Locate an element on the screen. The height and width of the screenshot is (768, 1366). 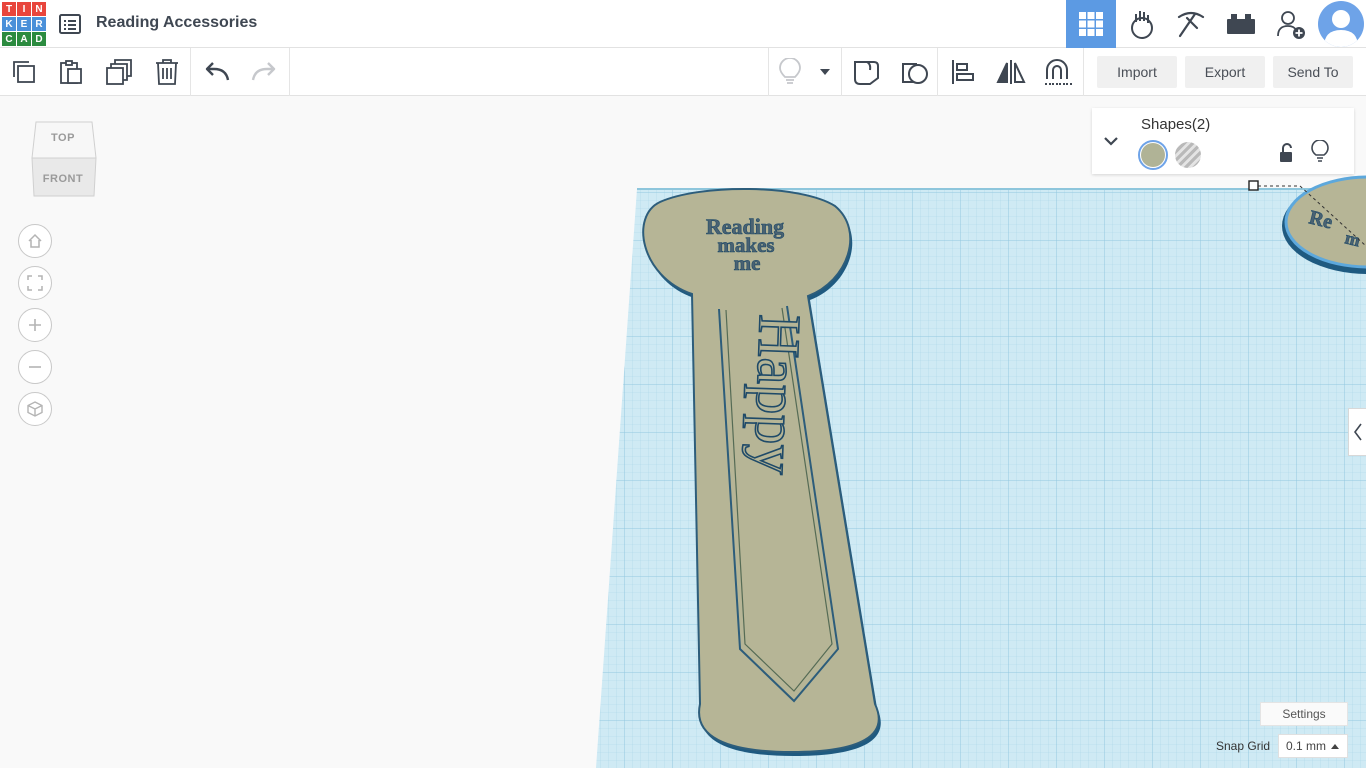
solid-color-swatch is located at coordinates (1153, 155).